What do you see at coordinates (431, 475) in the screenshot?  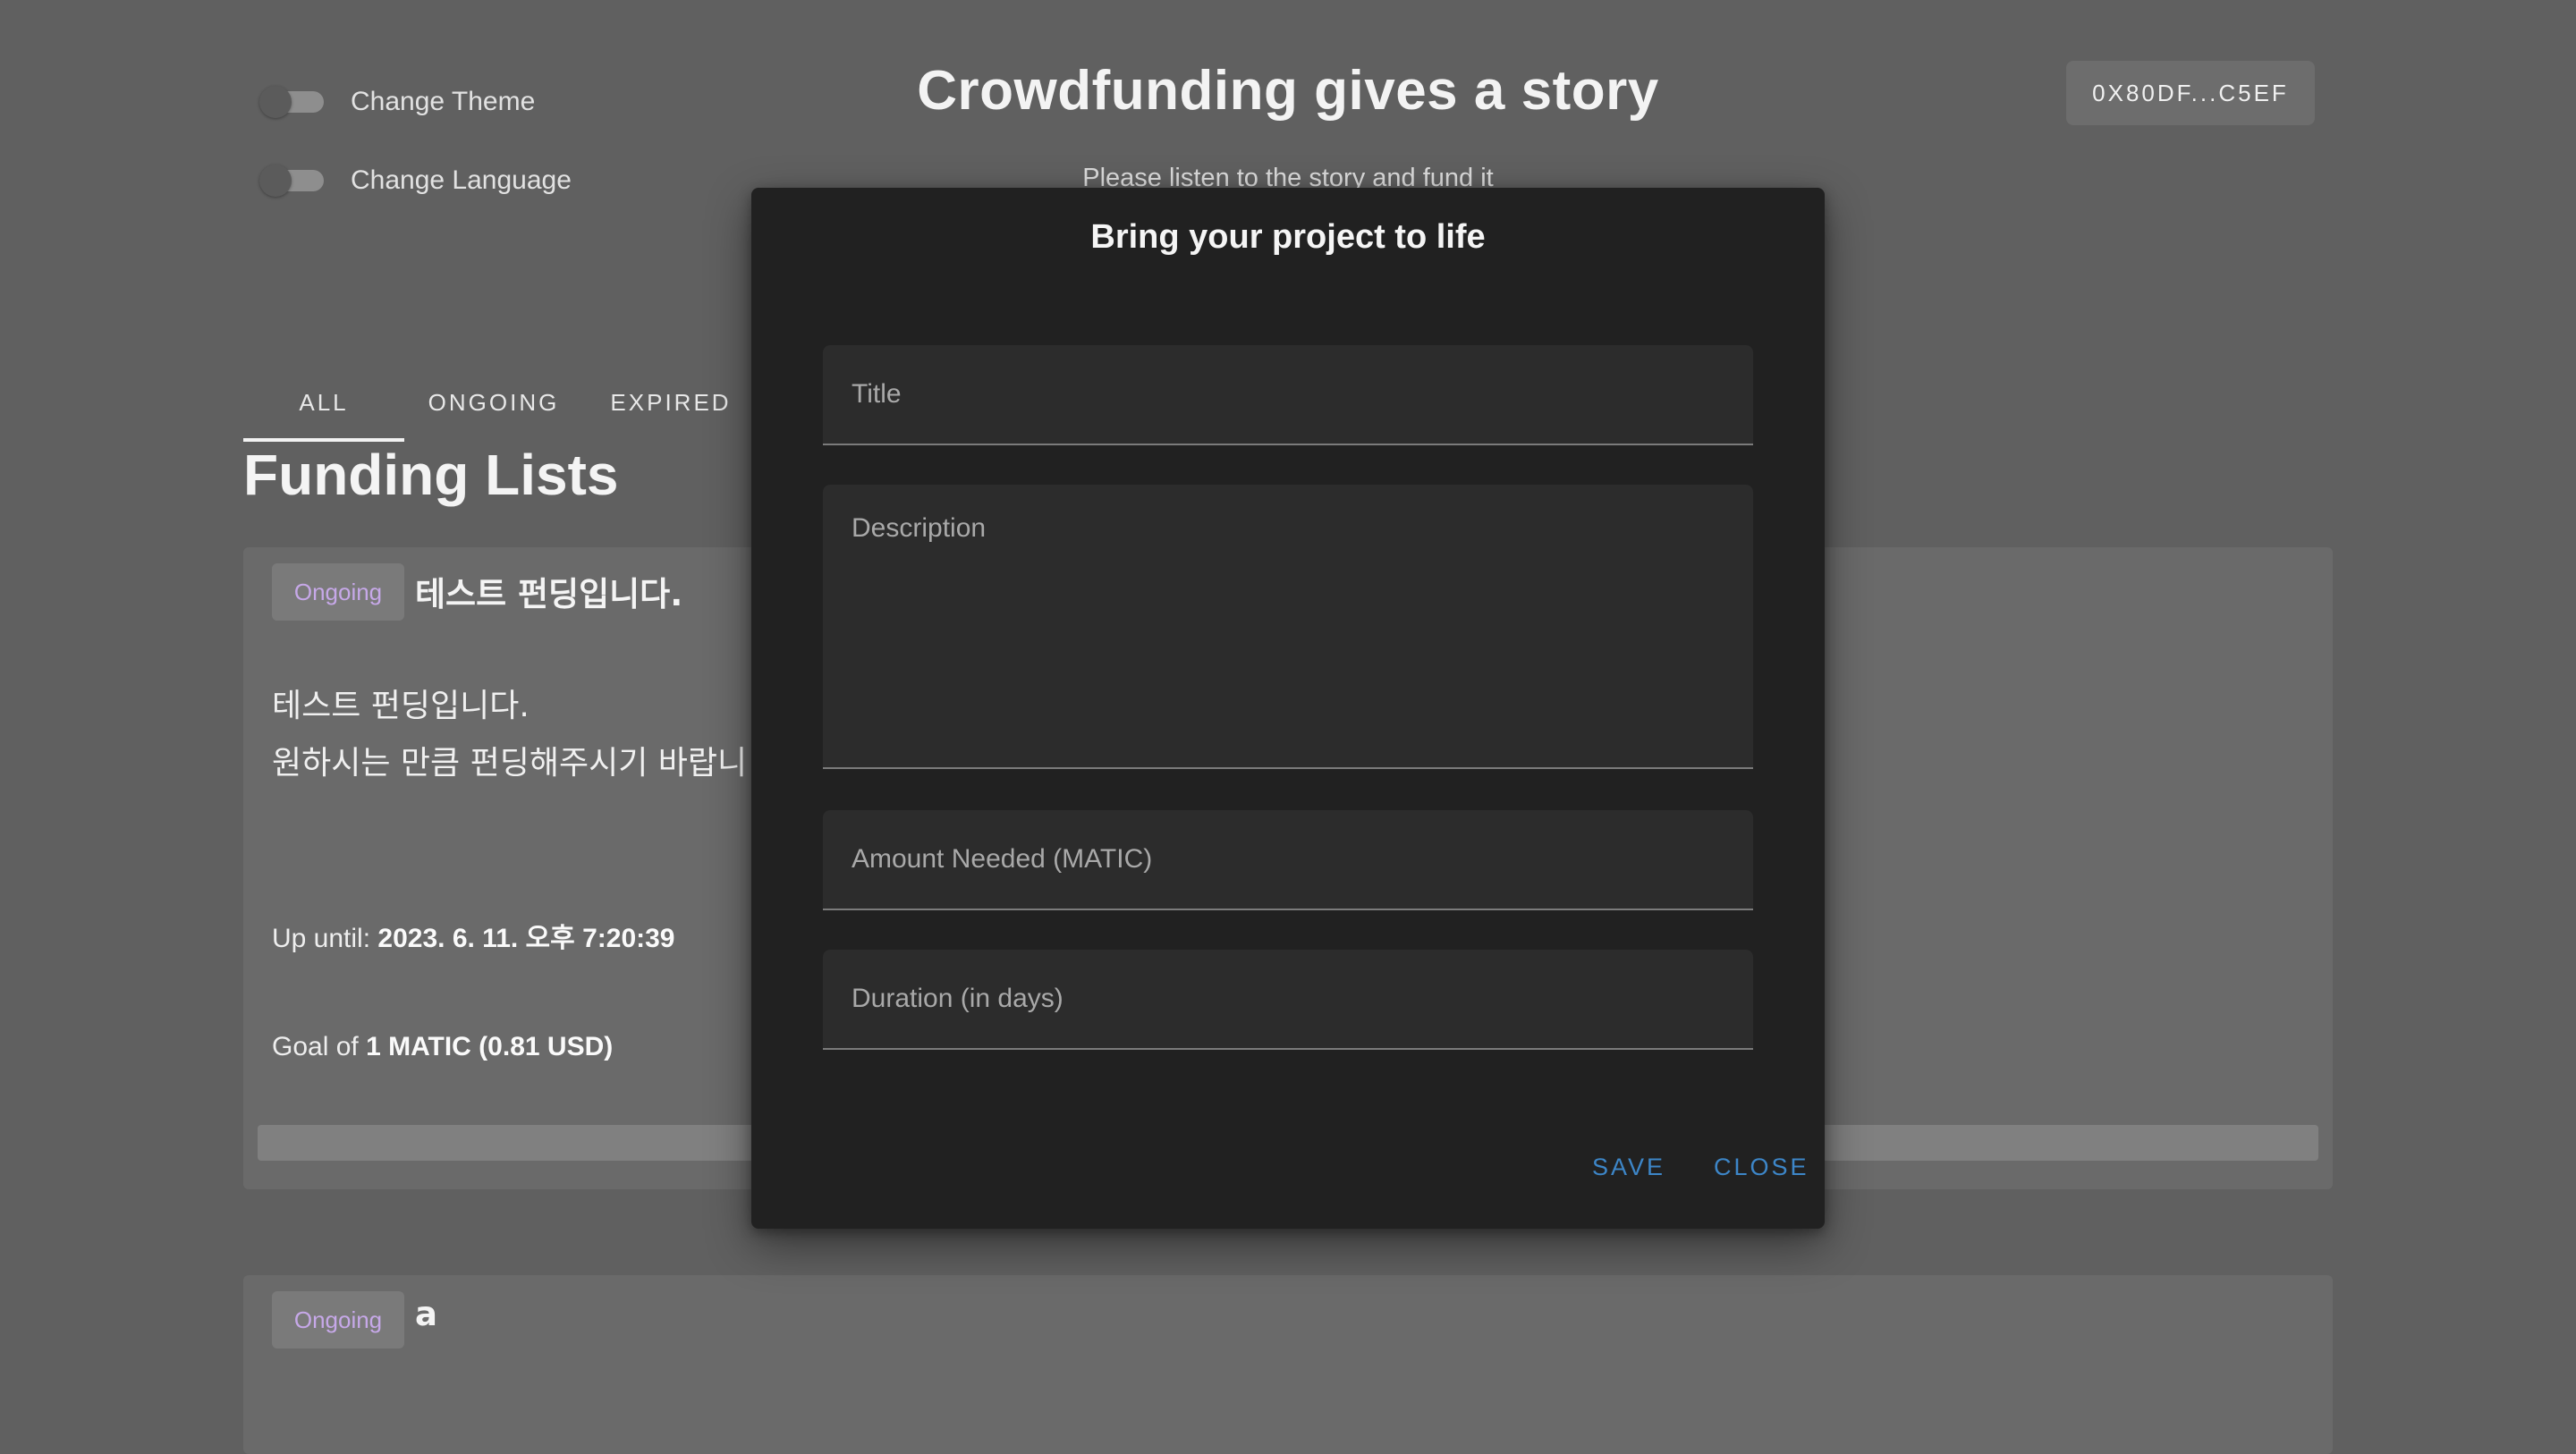 I see `section-title: Funding Lists` at bounding box center [431, 475].